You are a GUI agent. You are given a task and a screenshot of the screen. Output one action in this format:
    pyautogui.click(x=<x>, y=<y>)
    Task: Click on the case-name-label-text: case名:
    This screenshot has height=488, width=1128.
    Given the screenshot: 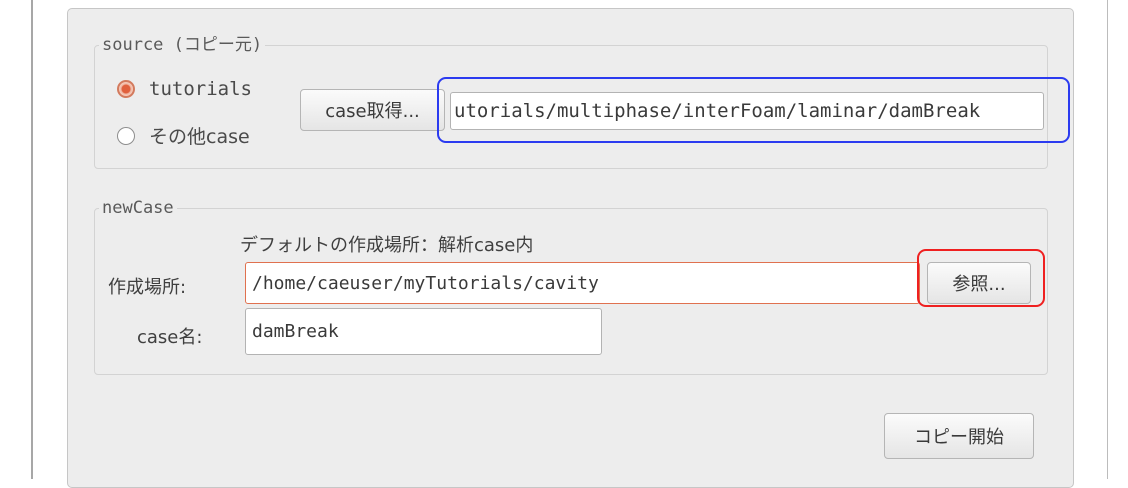 What is the action you would take?
    pyautogui.click(x=170, y=337)
    